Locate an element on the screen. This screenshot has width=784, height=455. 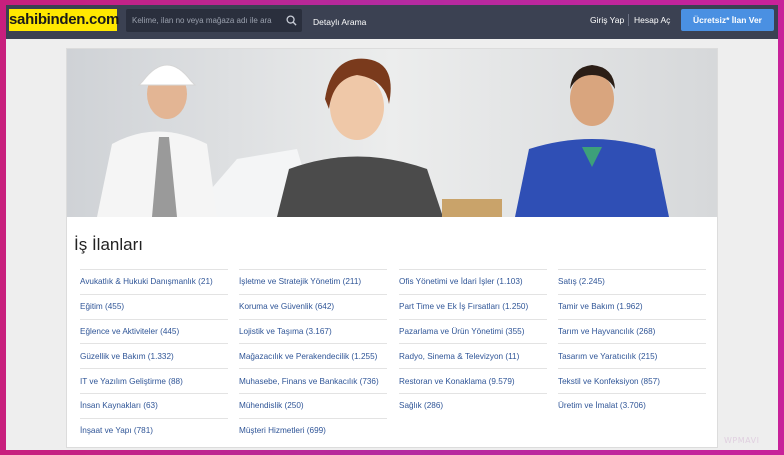
search-icon is located at coordinates (291, 20).